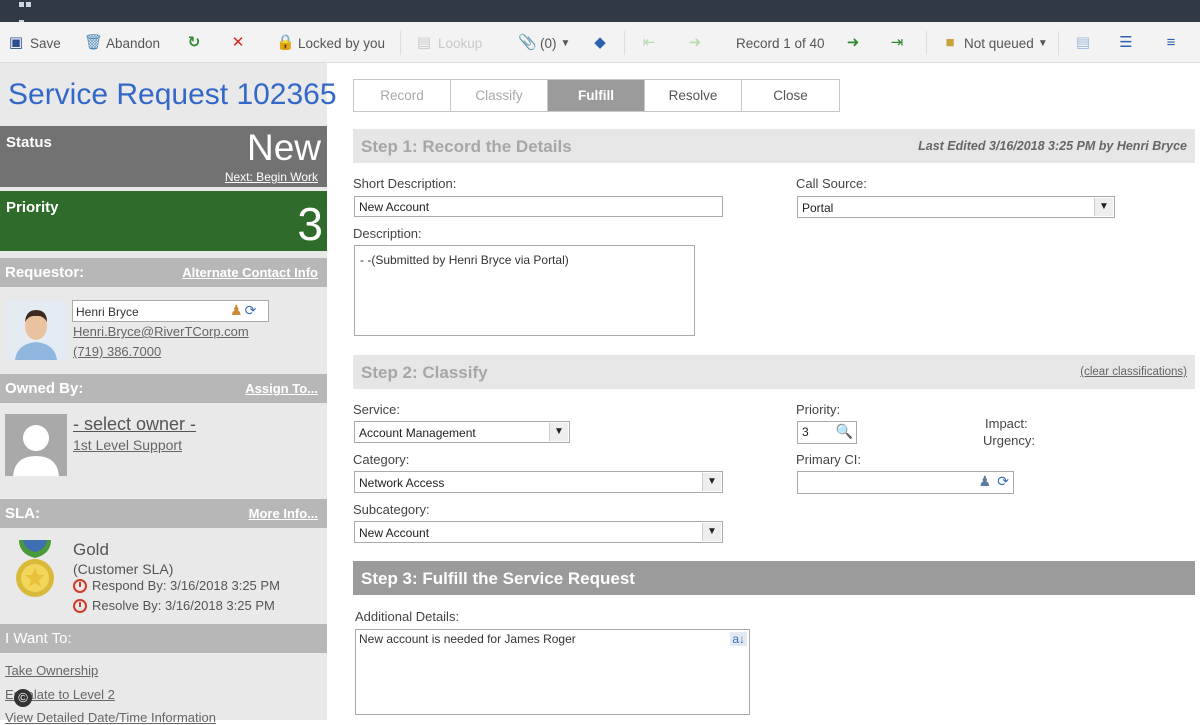  What do you see at coordinates (844, 431) in the screenshot?
I see `magnifier-icon: 🔍` at bounding box center [844, 431].